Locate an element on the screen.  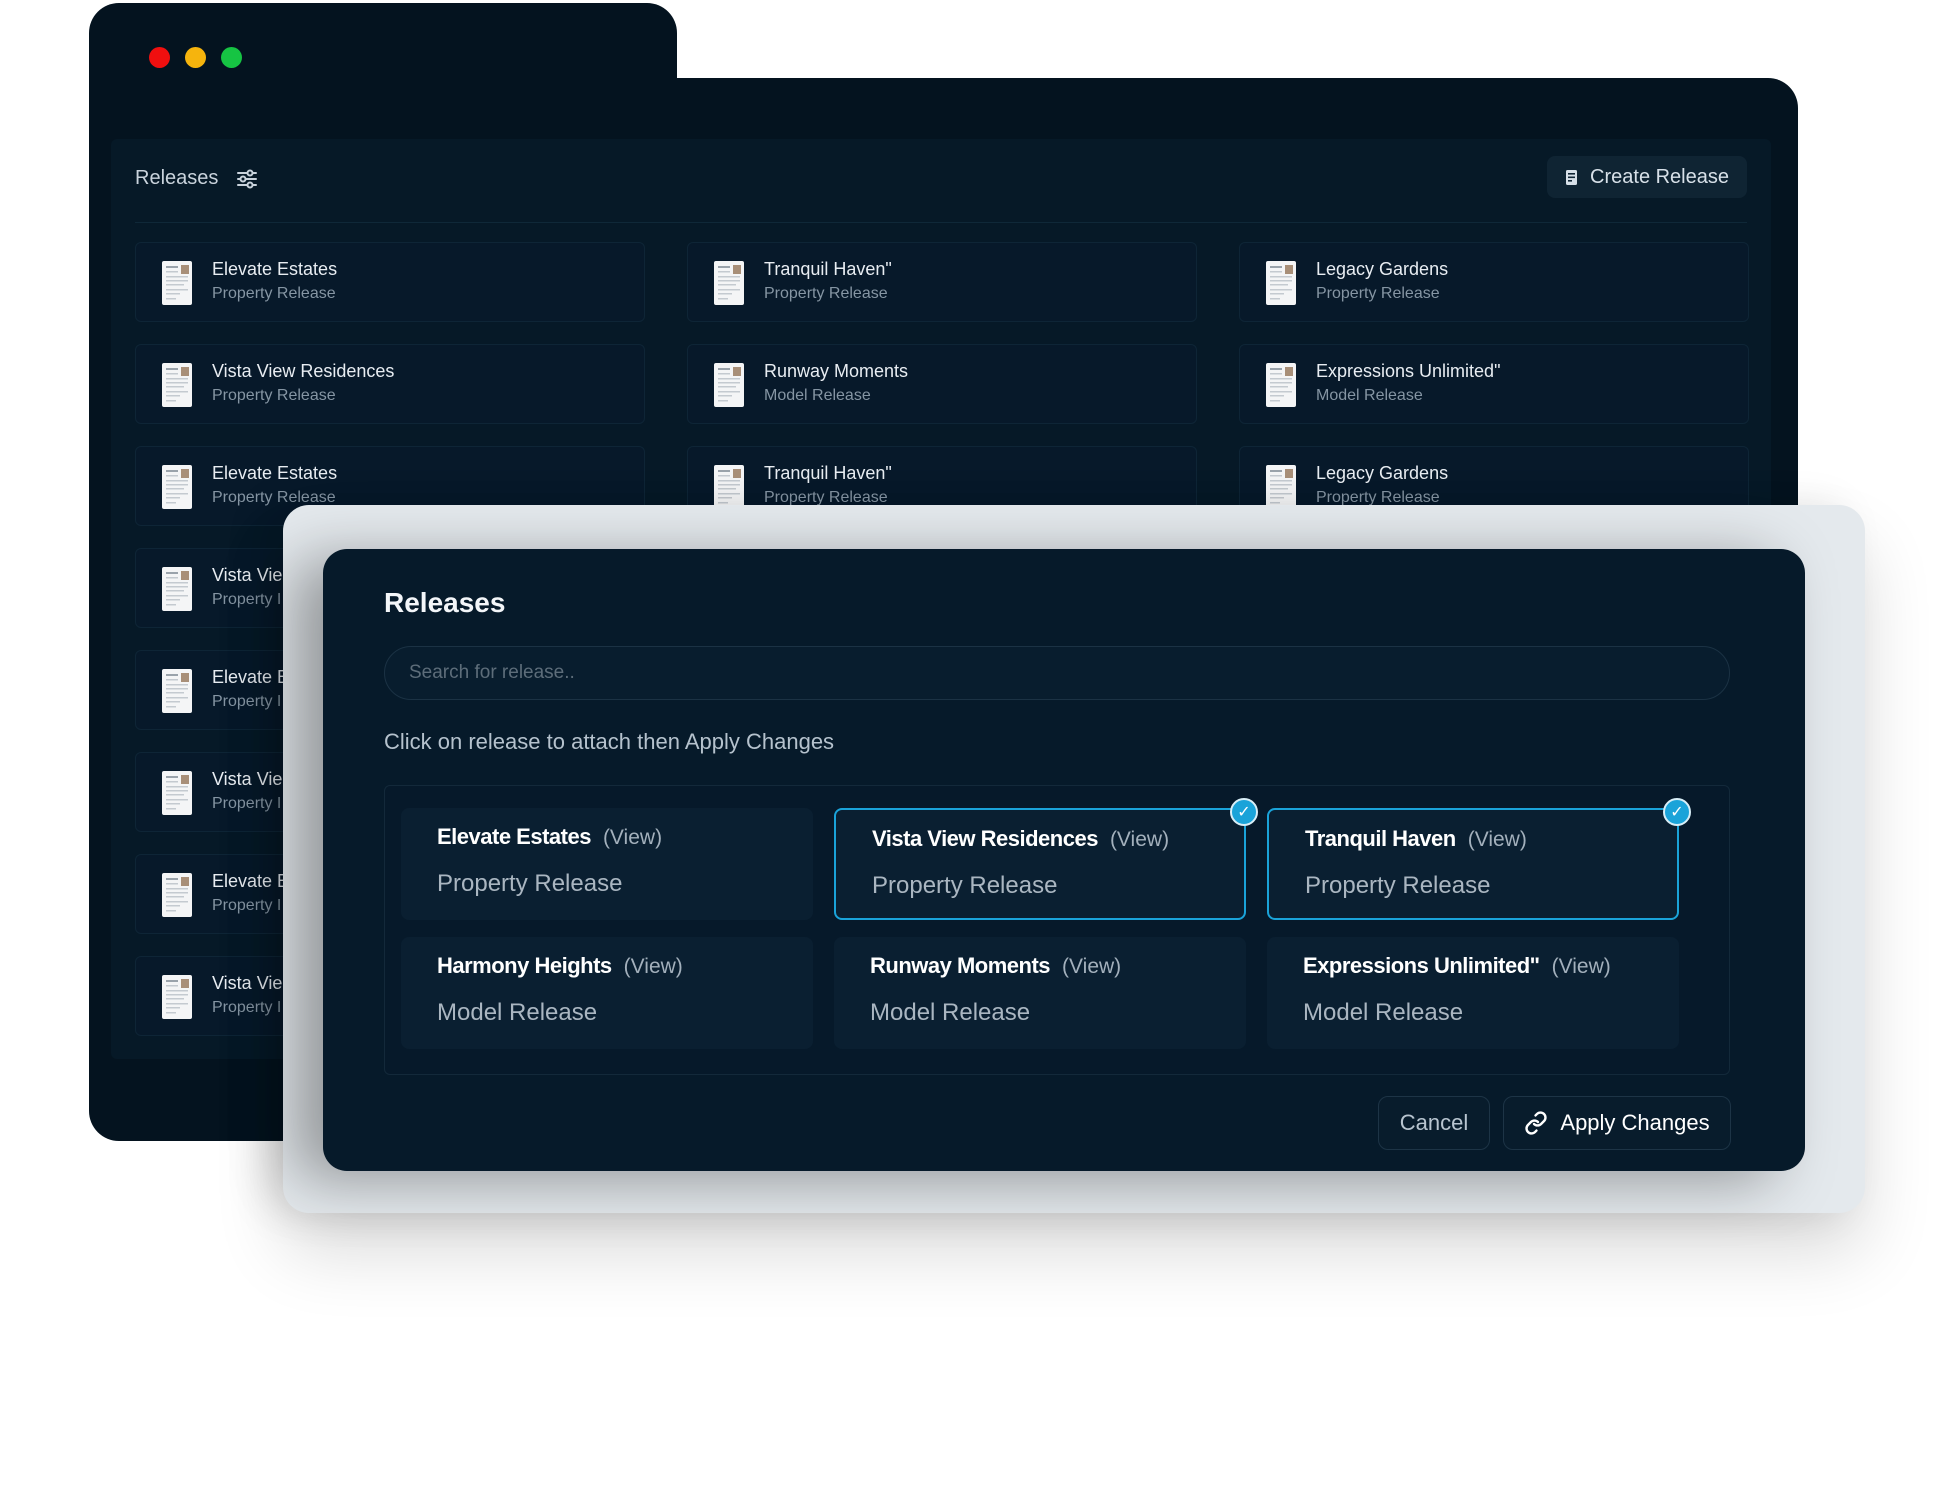
release-option-name: Expressions Unlimited" is located at coordinates (1421, 965).